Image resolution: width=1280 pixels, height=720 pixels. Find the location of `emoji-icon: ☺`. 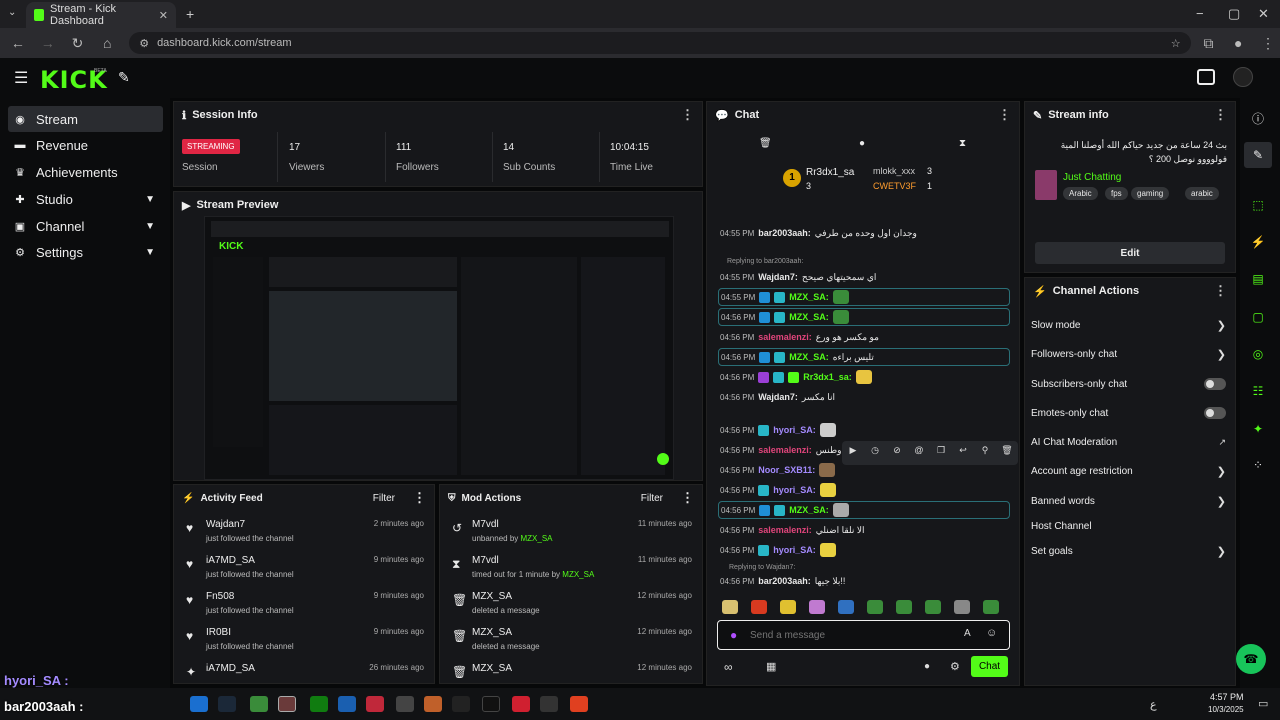

emoji-icon: ☺ is located at coordinates (991, 633).